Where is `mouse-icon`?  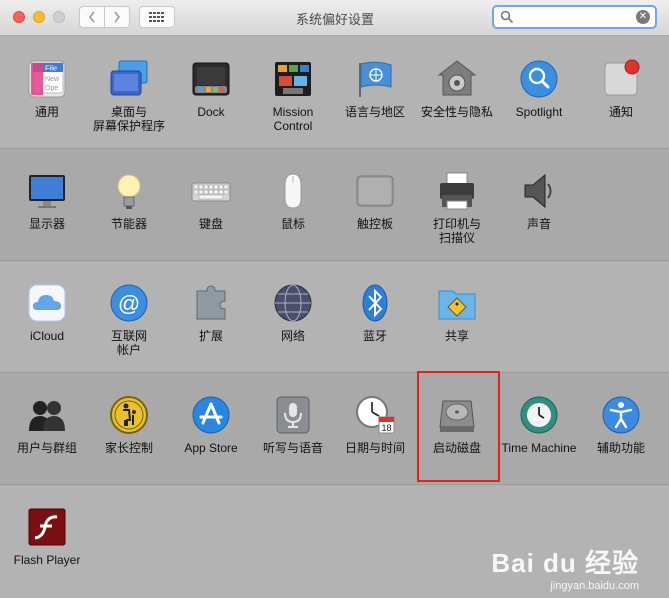
mouse-icon is located at coordinates (293, 191).